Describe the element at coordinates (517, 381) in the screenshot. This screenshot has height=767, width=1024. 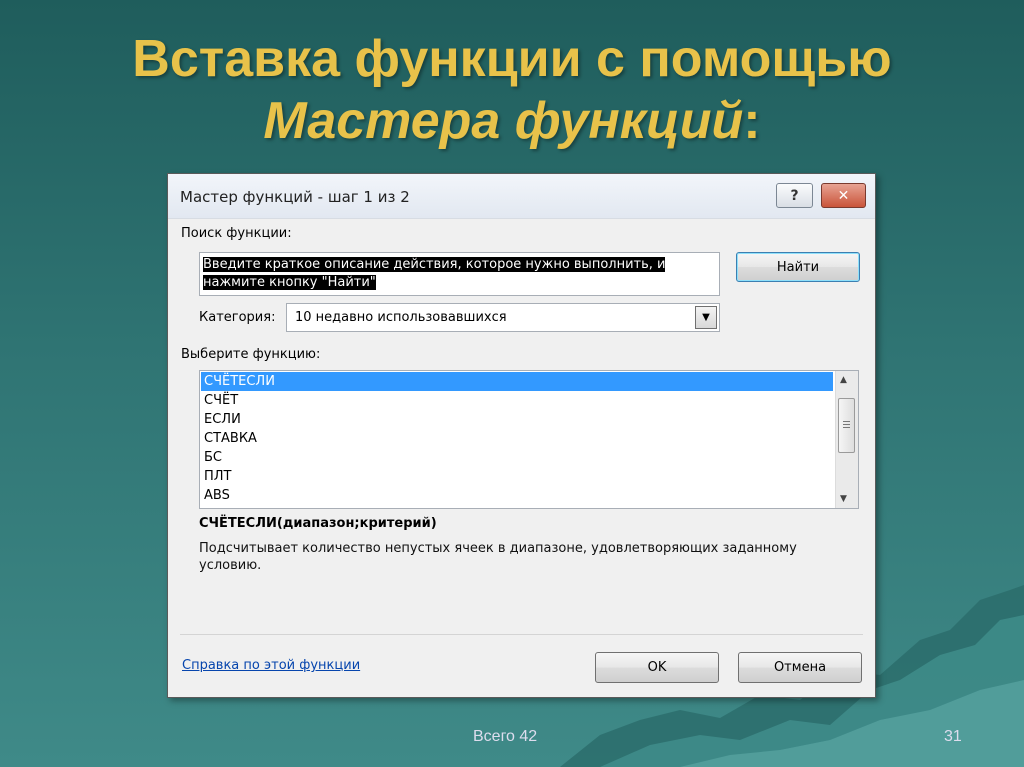
I see `list-item: СЧЁТЕСЛИ` at that location.